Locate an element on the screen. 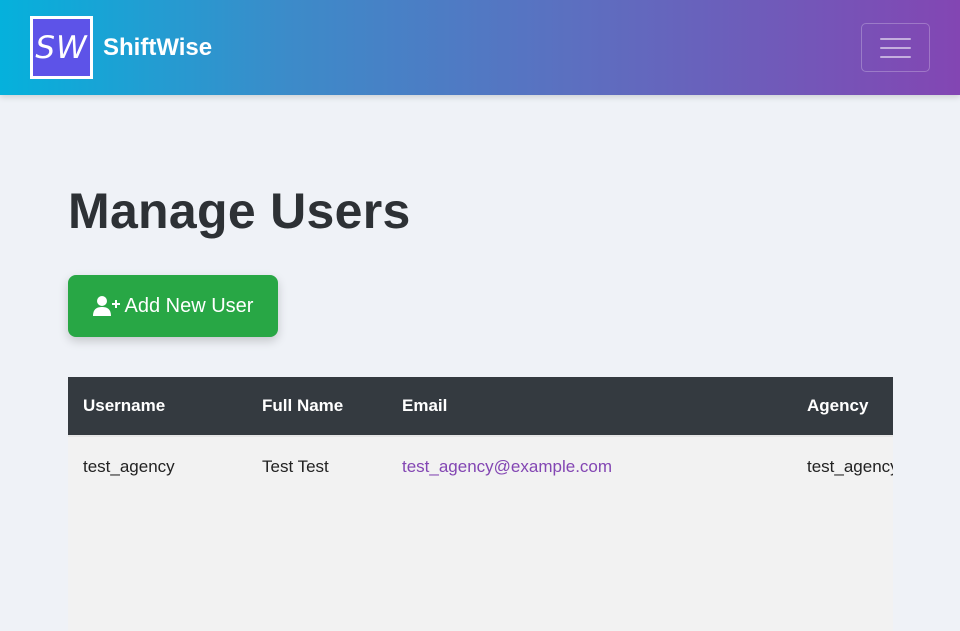 This screenshot has width=960, height=631. email-link: test_agency@example.com is located at coordinates (507, 466).